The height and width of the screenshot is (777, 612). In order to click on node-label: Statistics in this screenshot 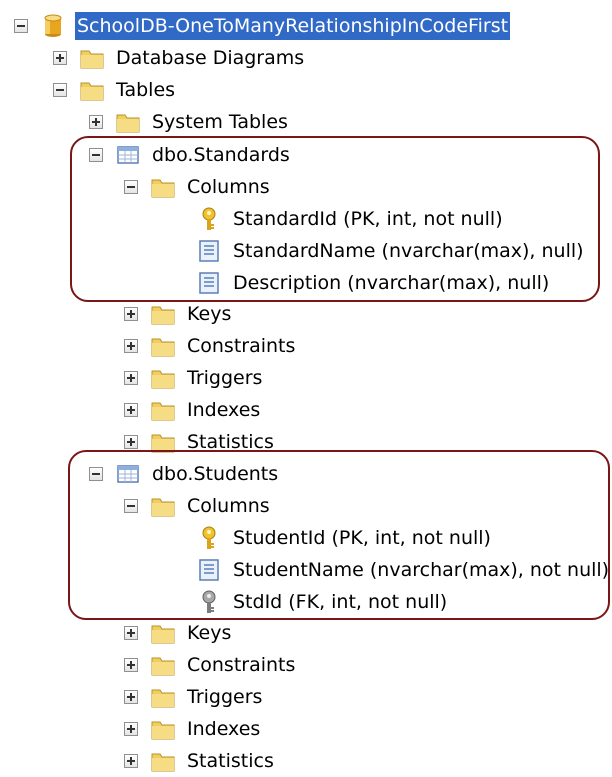, I will do `click(230, 442)`.